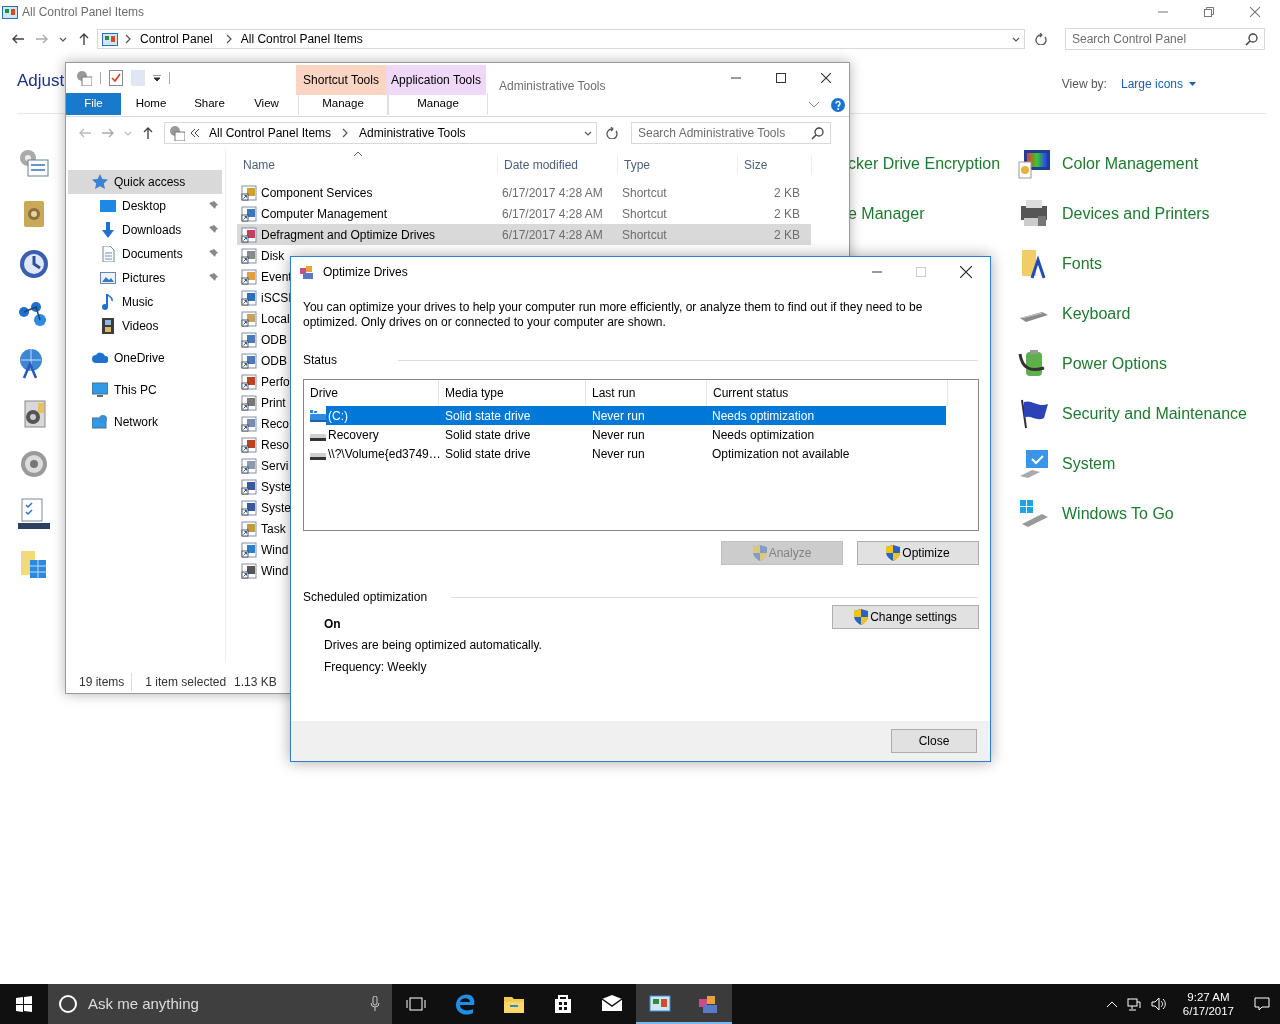 This screenshot has width=1280, height=1024. I want to click on control-panel-link: Windows To Go, so click(1118, 514).